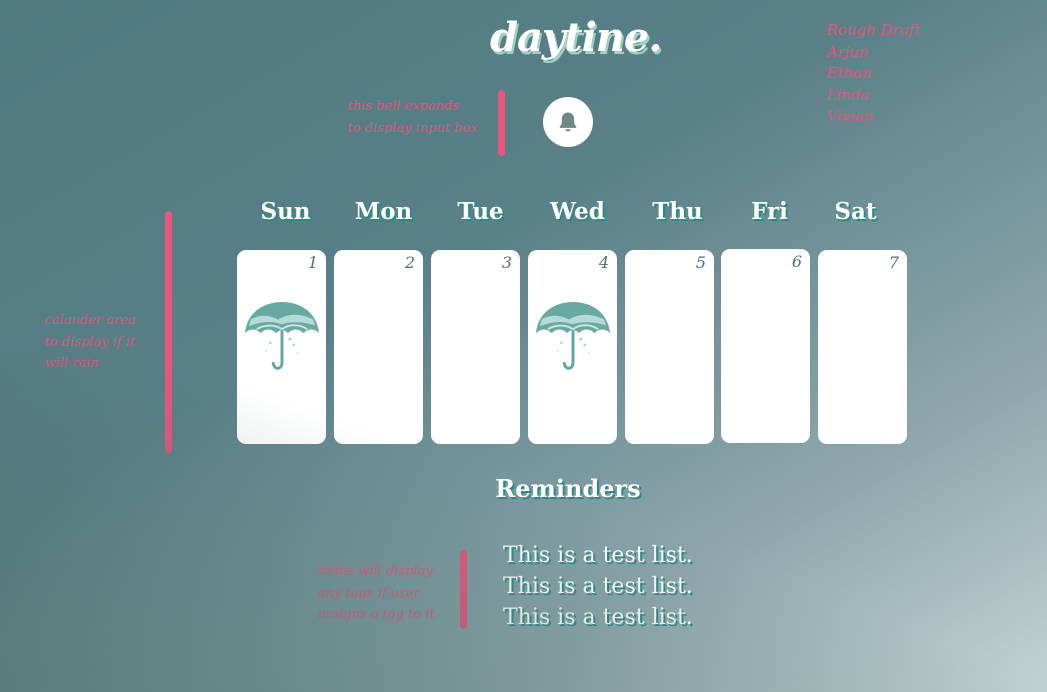 The width and height of the screenshot is (1047, 692). I want to click on day-number: 2, so click(409, 262).